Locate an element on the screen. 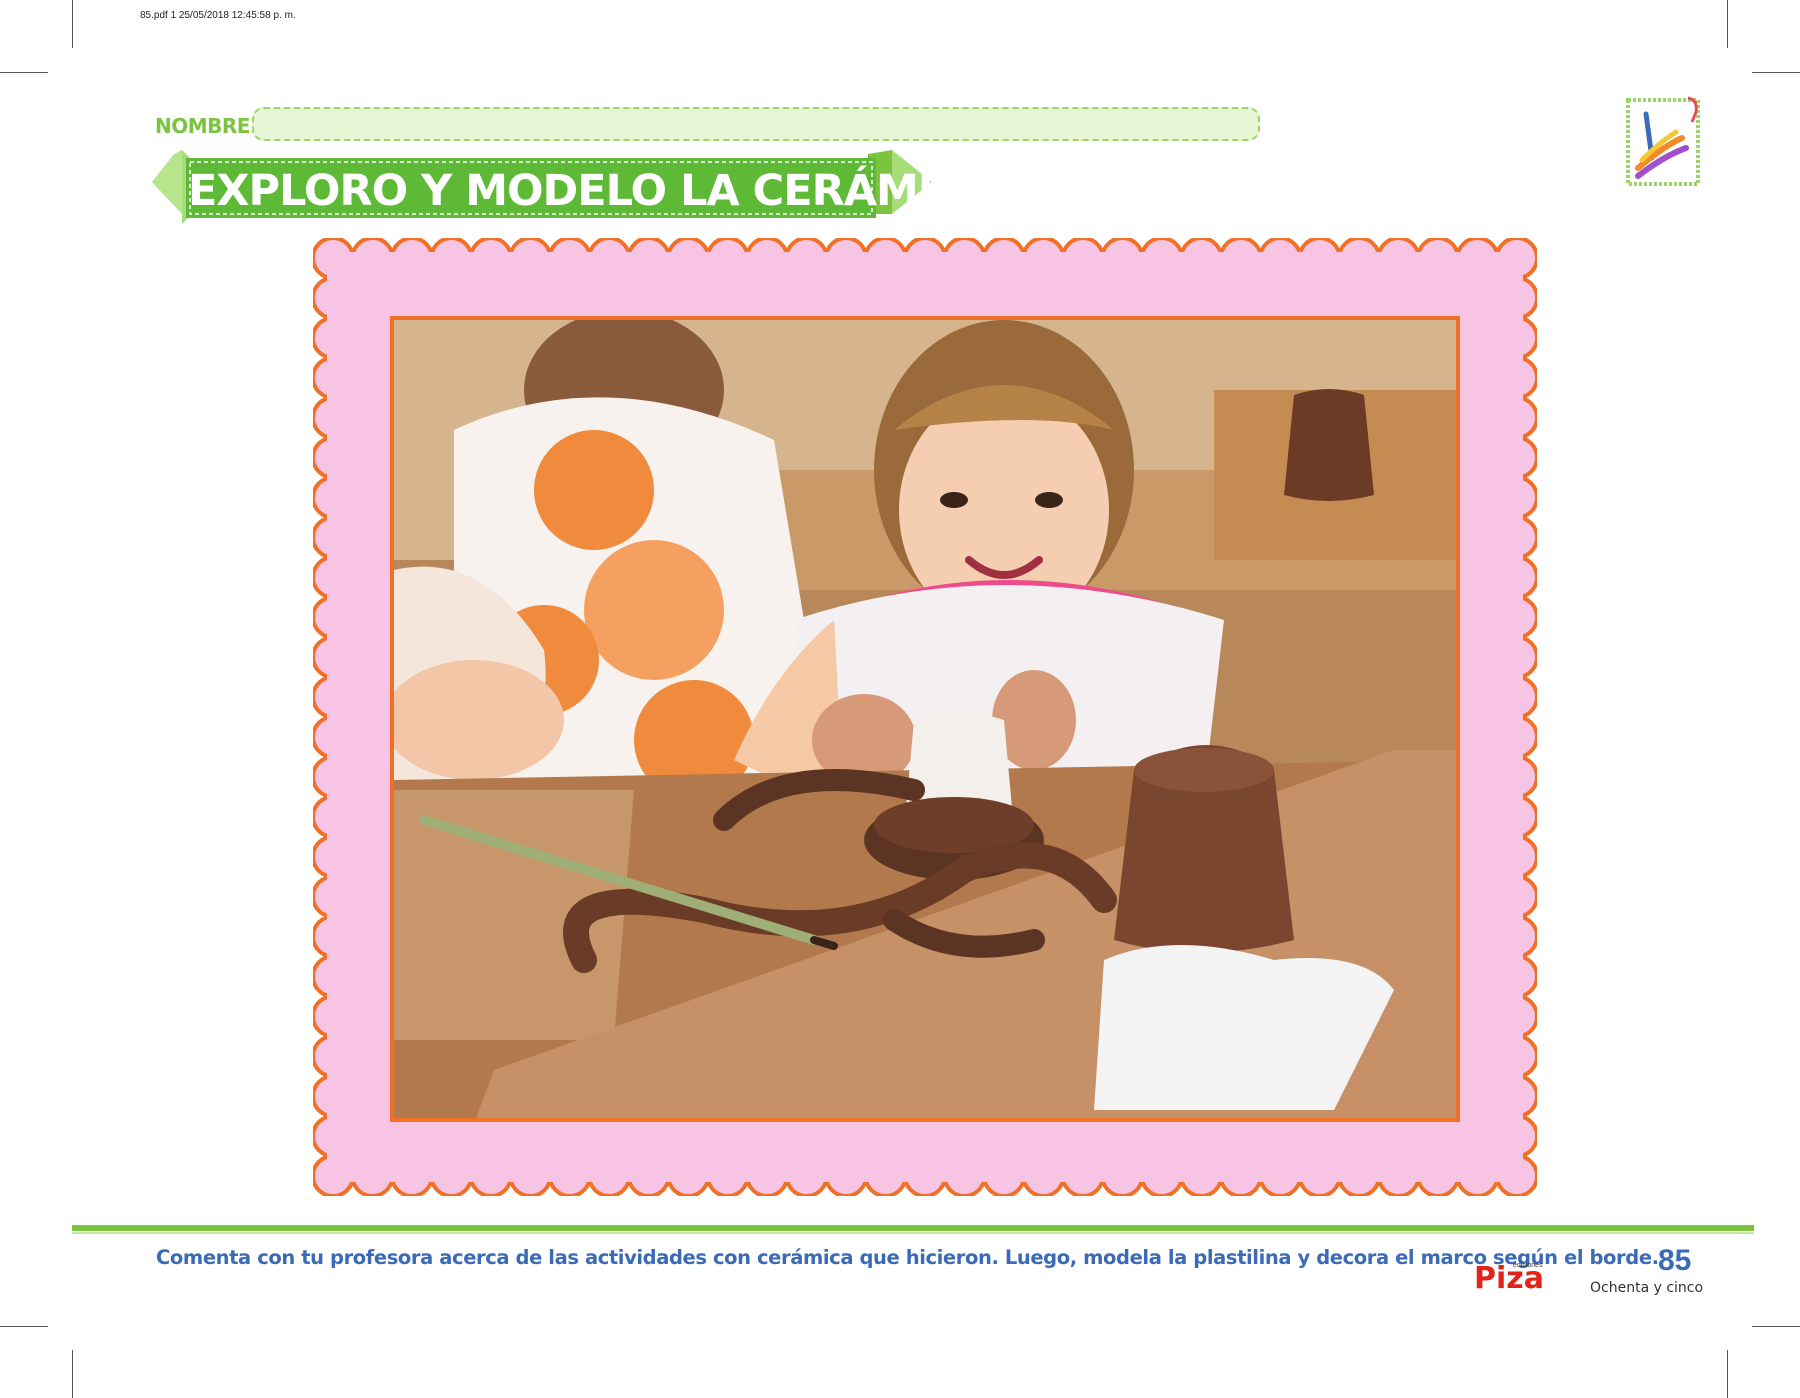 The width and height of the screenshot is (1800, 1398). page-number-words: Ochenta y cinco is located at coordinates (1647, 1288).